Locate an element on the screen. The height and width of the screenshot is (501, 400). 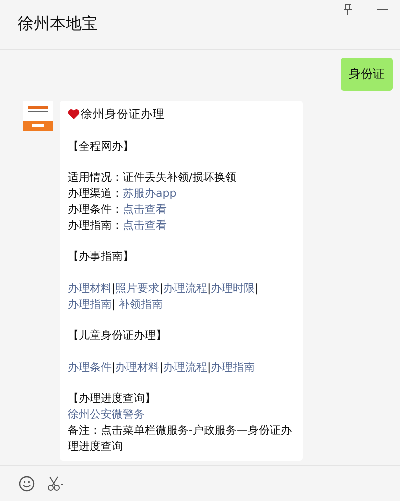
message-text: 【全程网办】 is located at coordinates (101, 146).